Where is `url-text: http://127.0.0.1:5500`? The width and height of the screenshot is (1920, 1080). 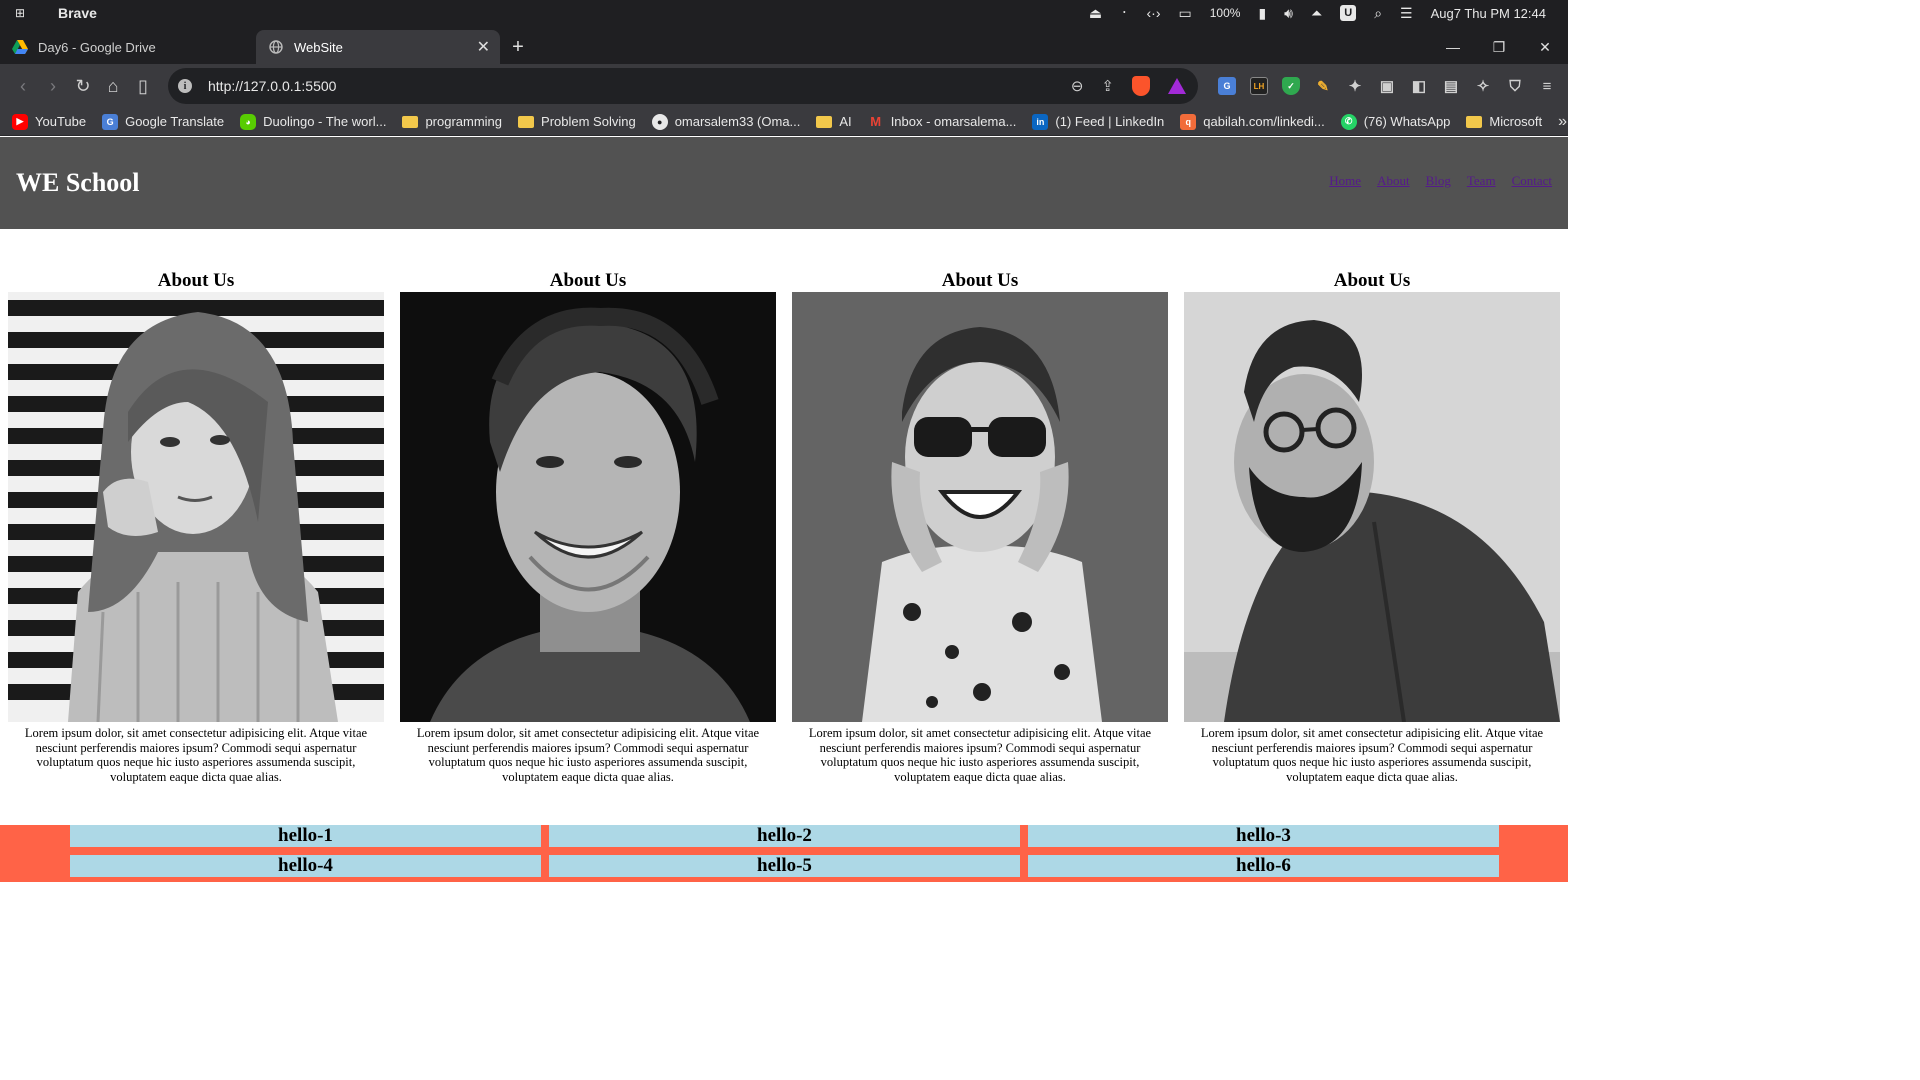 url-text: http://127.0.0.1:5500 is located at coordinates (272, 86).